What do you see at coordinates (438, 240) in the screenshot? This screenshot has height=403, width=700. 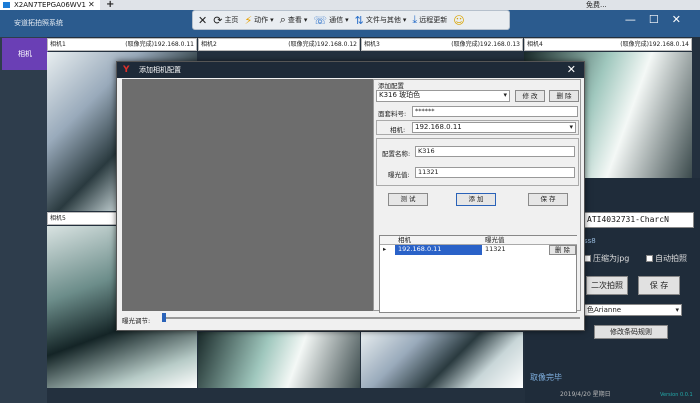 I see `column-header: 相机` at bounding box center [438, 240].